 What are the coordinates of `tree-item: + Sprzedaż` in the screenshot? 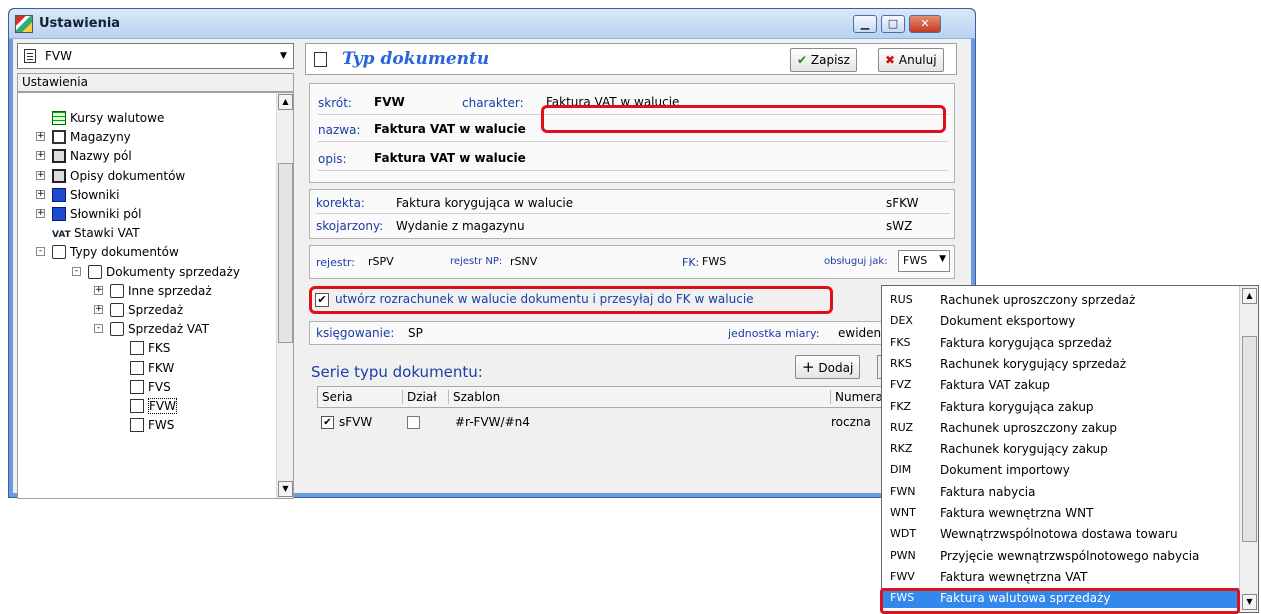 It's located at (138, 310).